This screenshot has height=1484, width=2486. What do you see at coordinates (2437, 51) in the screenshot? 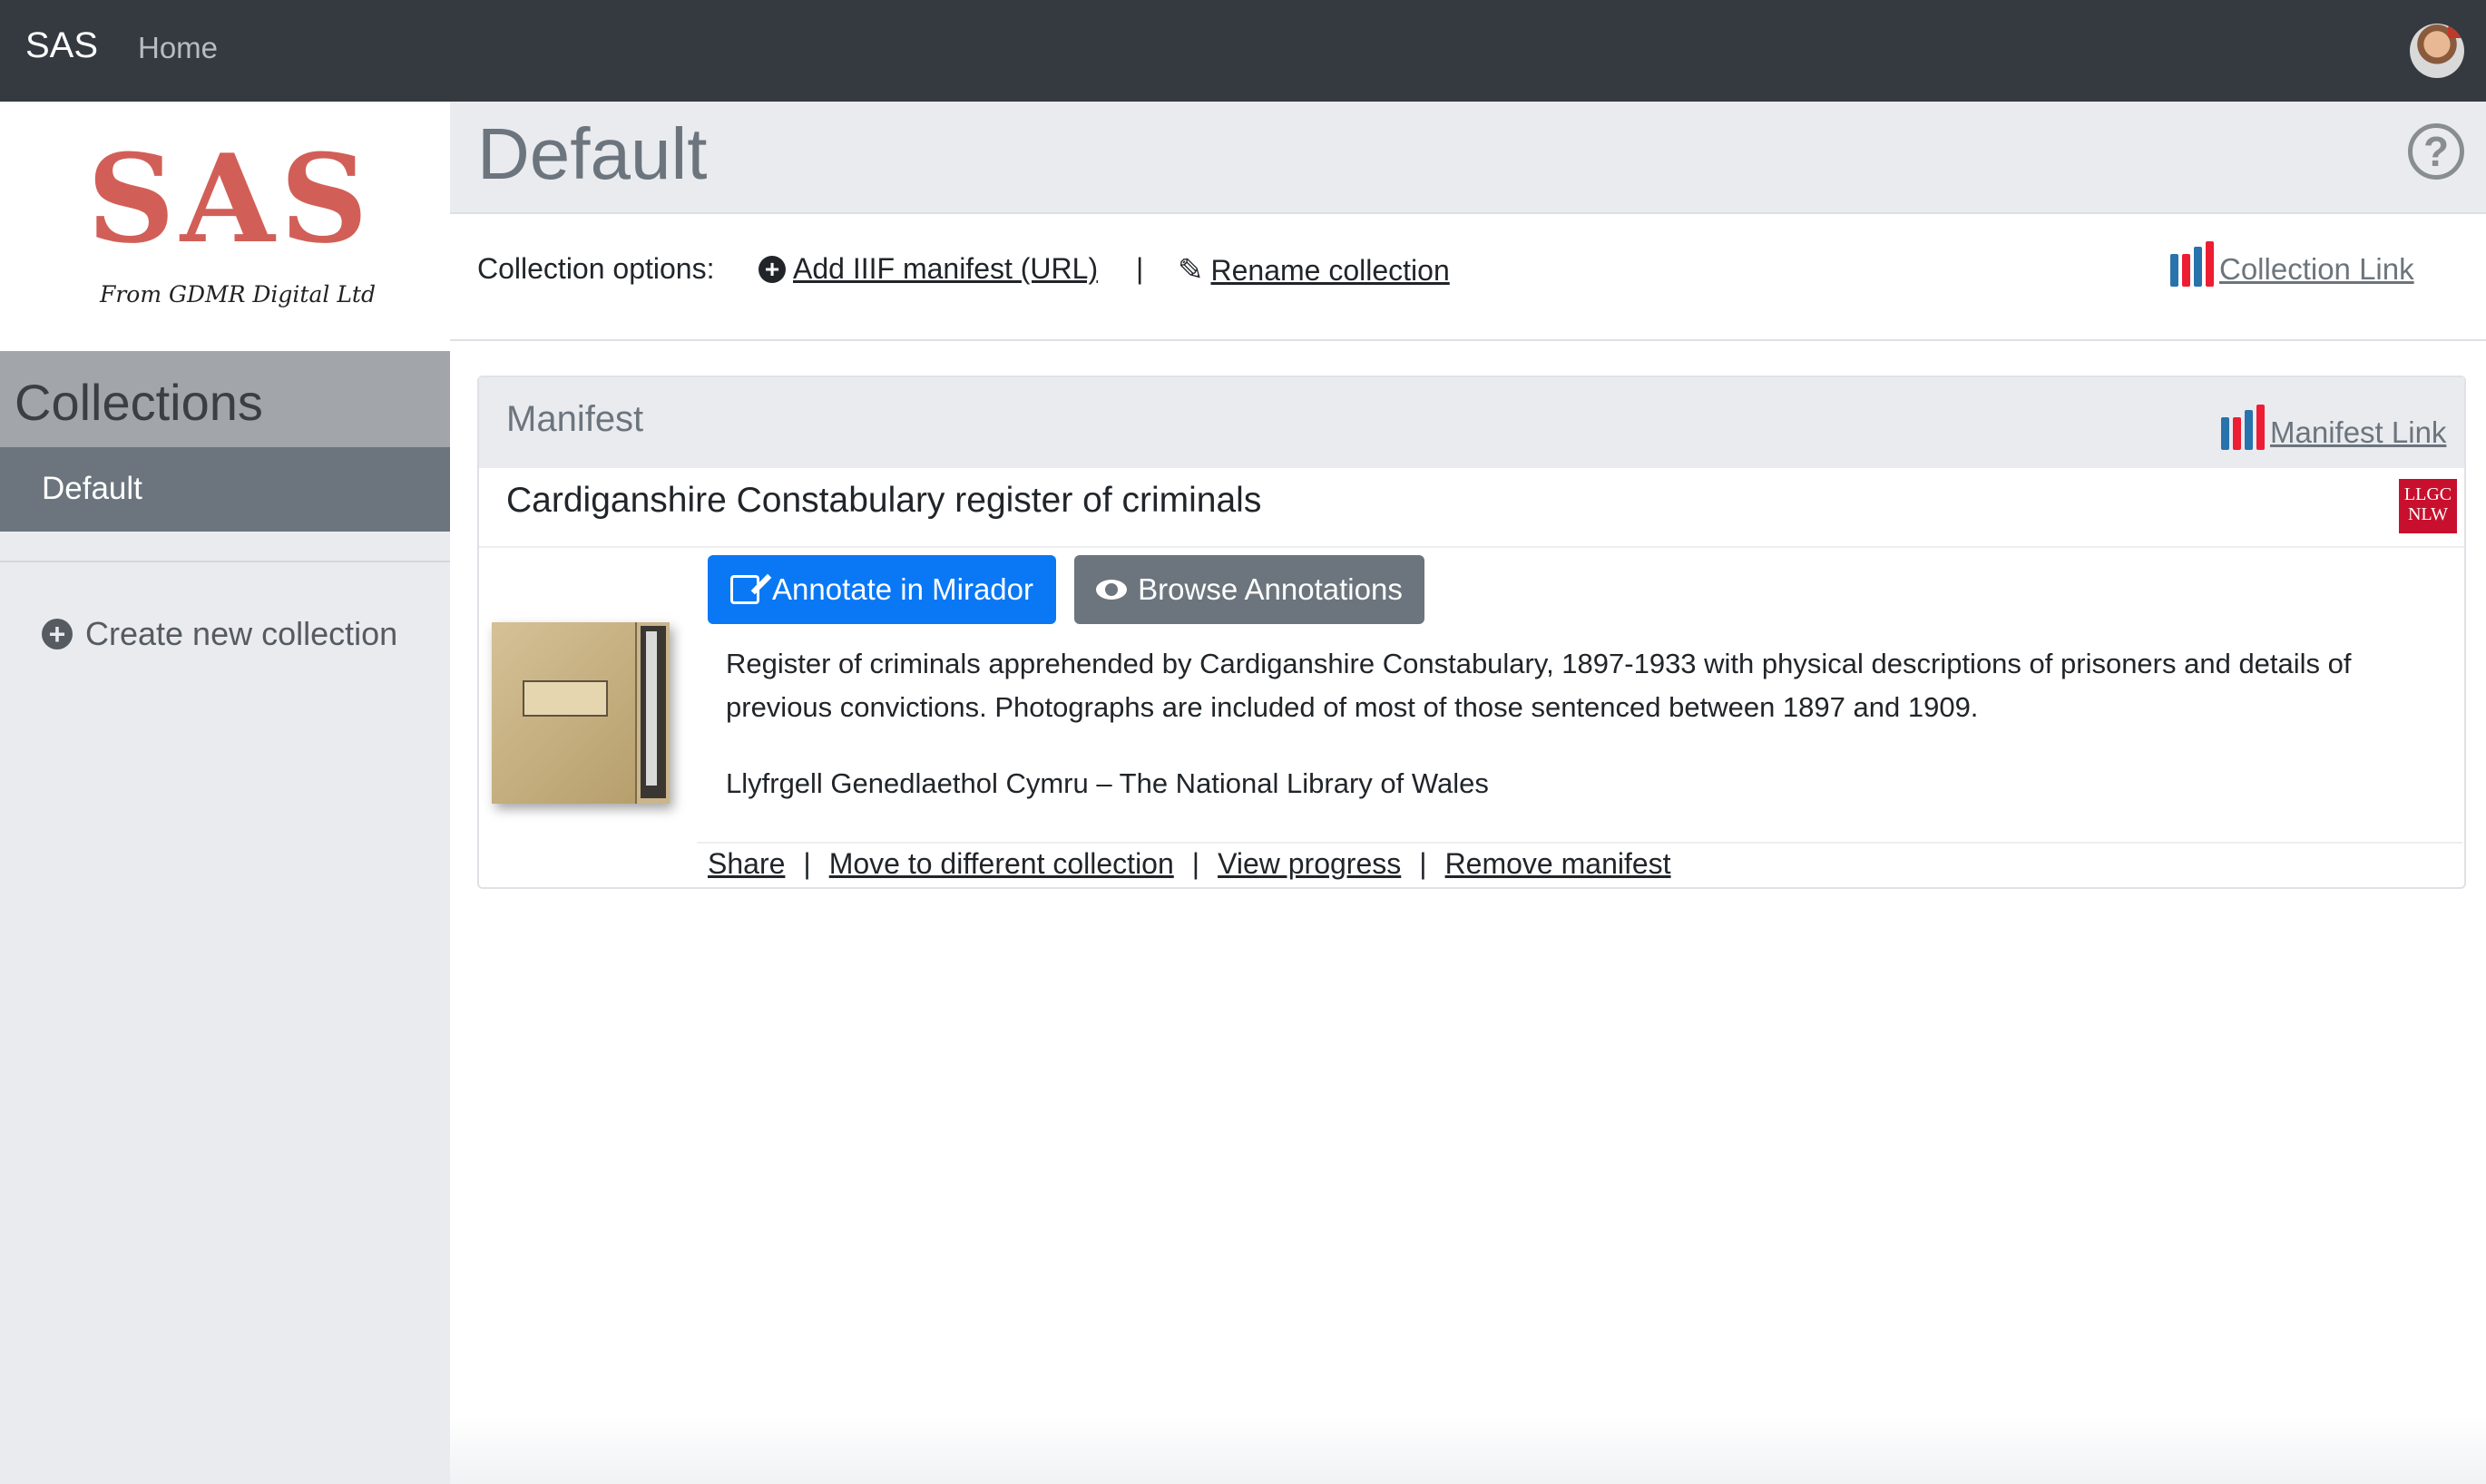
I see `user-avatar` at bounding box center [2437, 51].